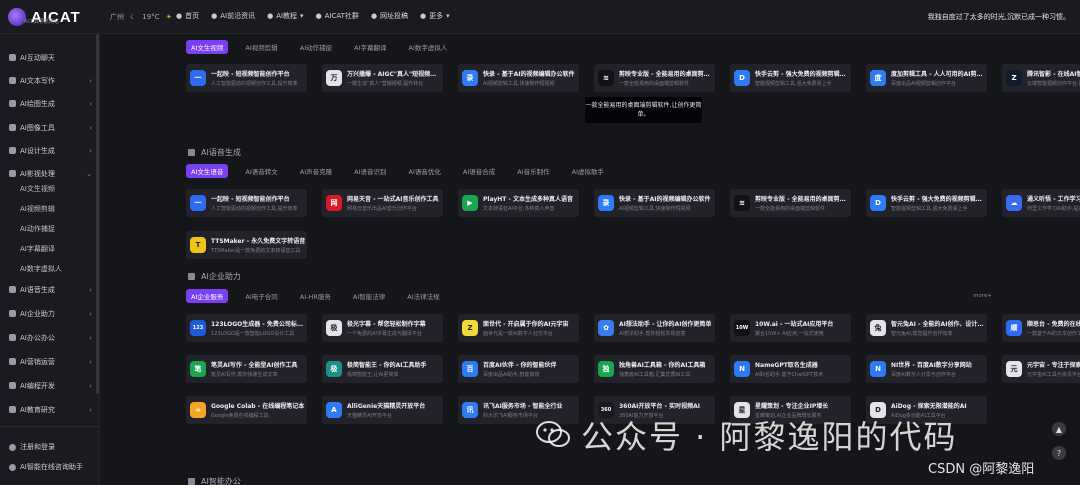 The image size is (1080, 485). I want to click on sidebar-subitem-0: AI文生视频, so click(37, 189).